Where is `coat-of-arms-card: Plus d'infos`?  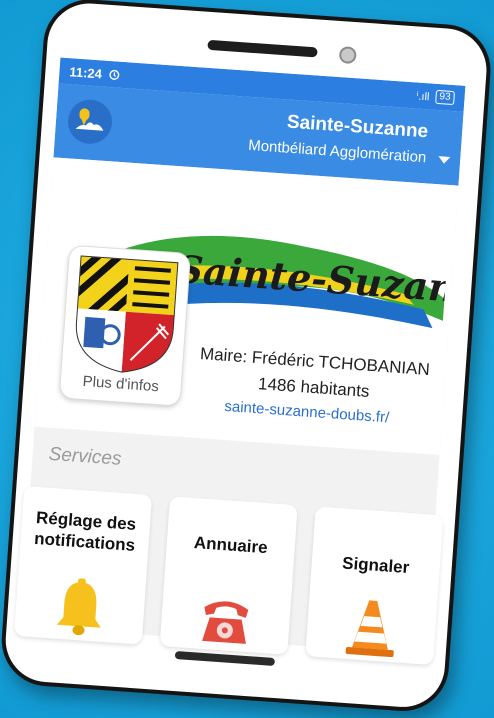
coat-of-arms-card: Plus d'infos is located at coordinates (125, 325).